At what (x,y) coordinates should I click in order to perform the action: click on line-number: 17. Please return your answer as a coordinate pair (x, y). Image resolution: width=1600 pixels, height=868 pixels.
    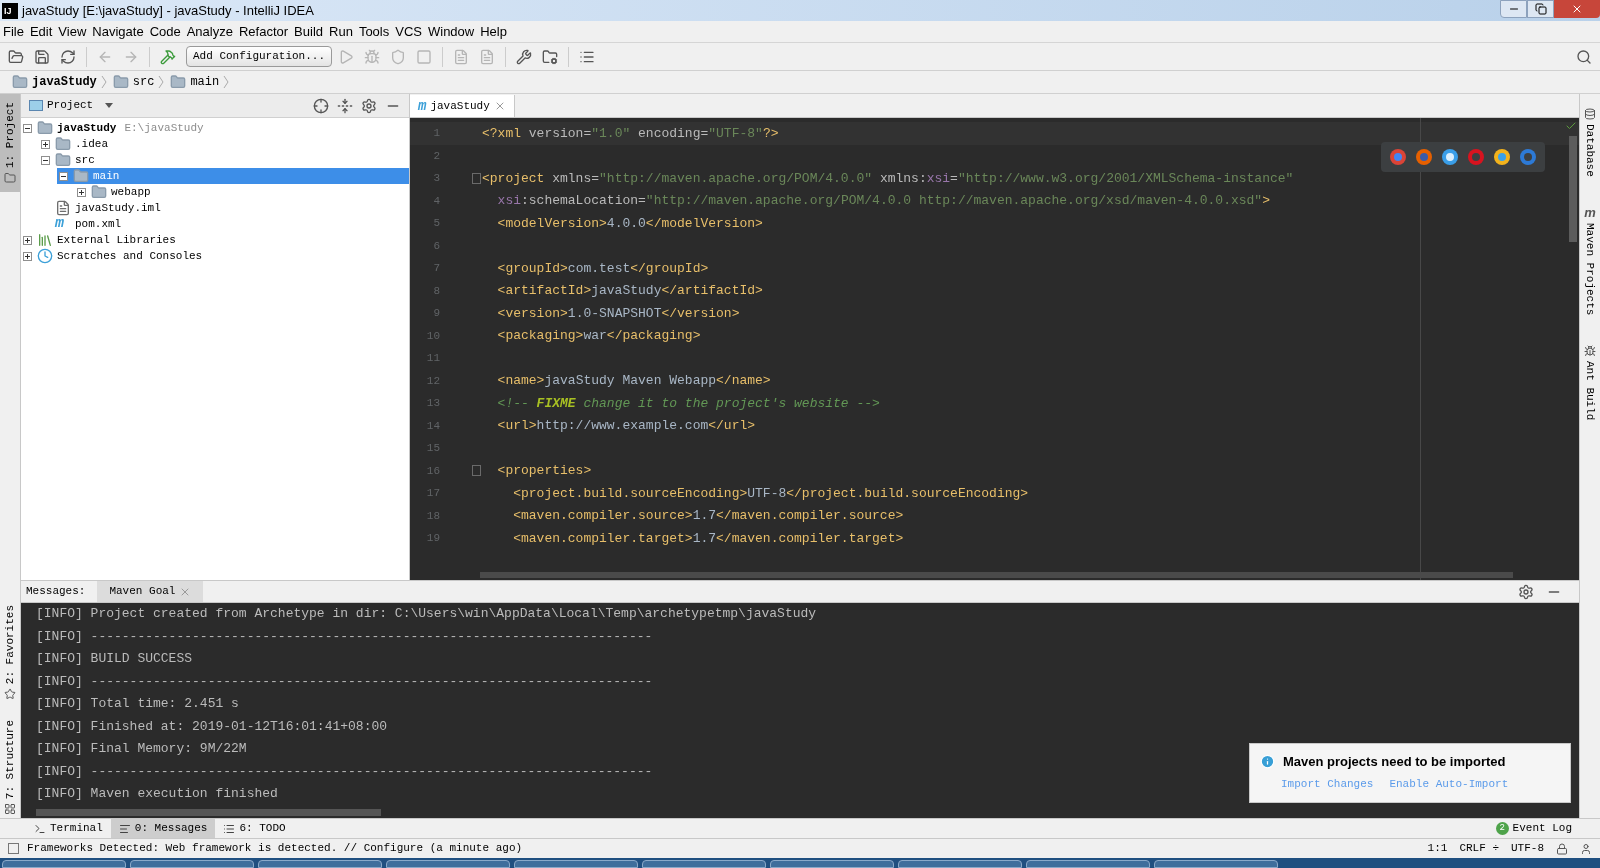
    Looking at the image, I should click on (432, 493).